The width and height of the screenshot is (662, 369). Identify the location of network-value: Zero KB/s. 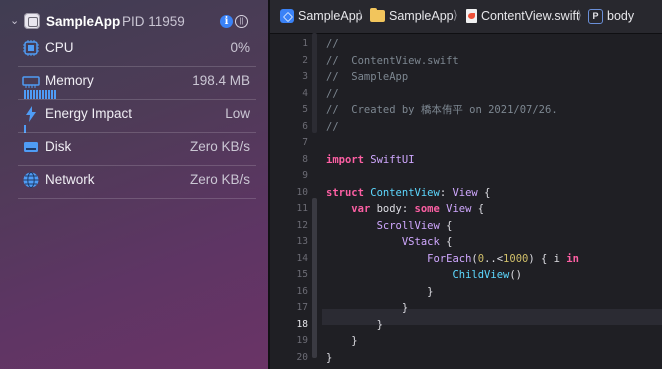
(219, 179).